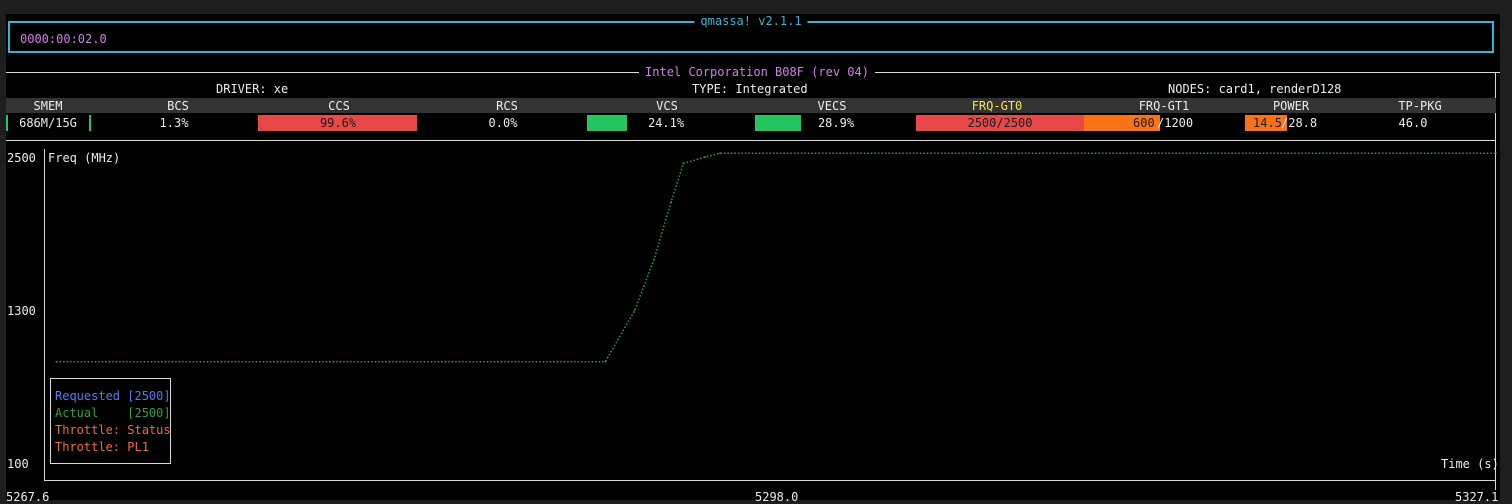  I want to click on legend-requested: Requested [2500], so click(113, 396).